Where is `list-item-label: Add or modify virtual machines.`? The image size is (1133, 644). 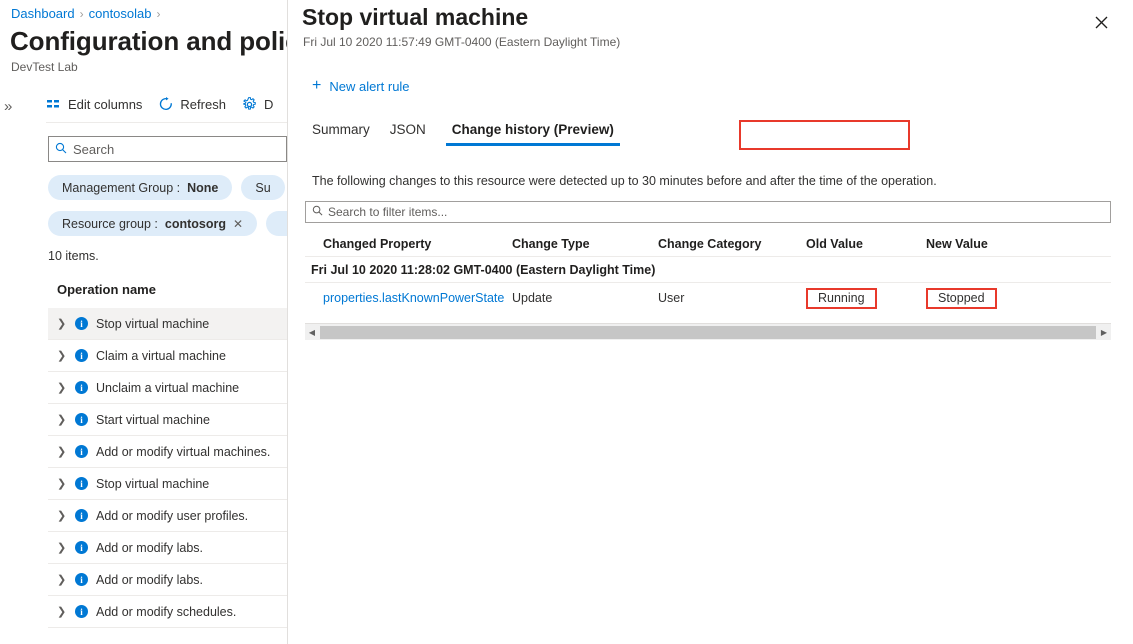
list-item-label: Add or modify virtual machines. is located at coordinates (183, 451).